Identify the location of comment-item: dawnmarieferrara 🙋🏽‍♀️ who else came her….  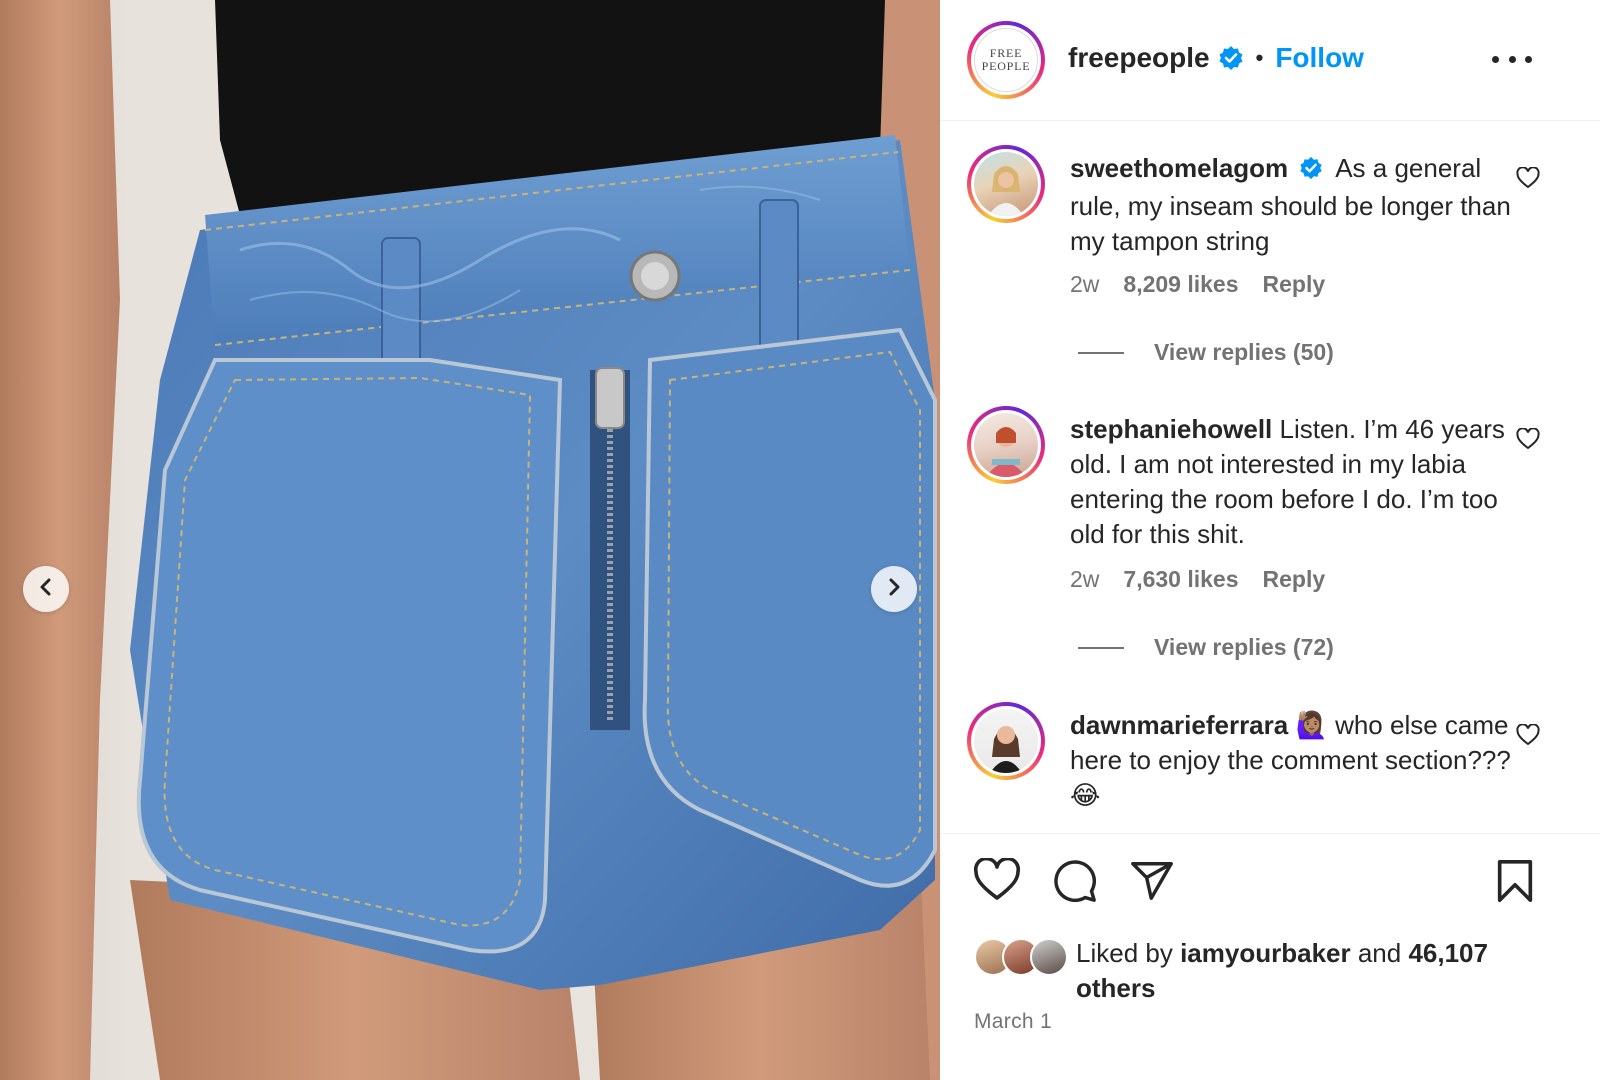
(1270, 767).